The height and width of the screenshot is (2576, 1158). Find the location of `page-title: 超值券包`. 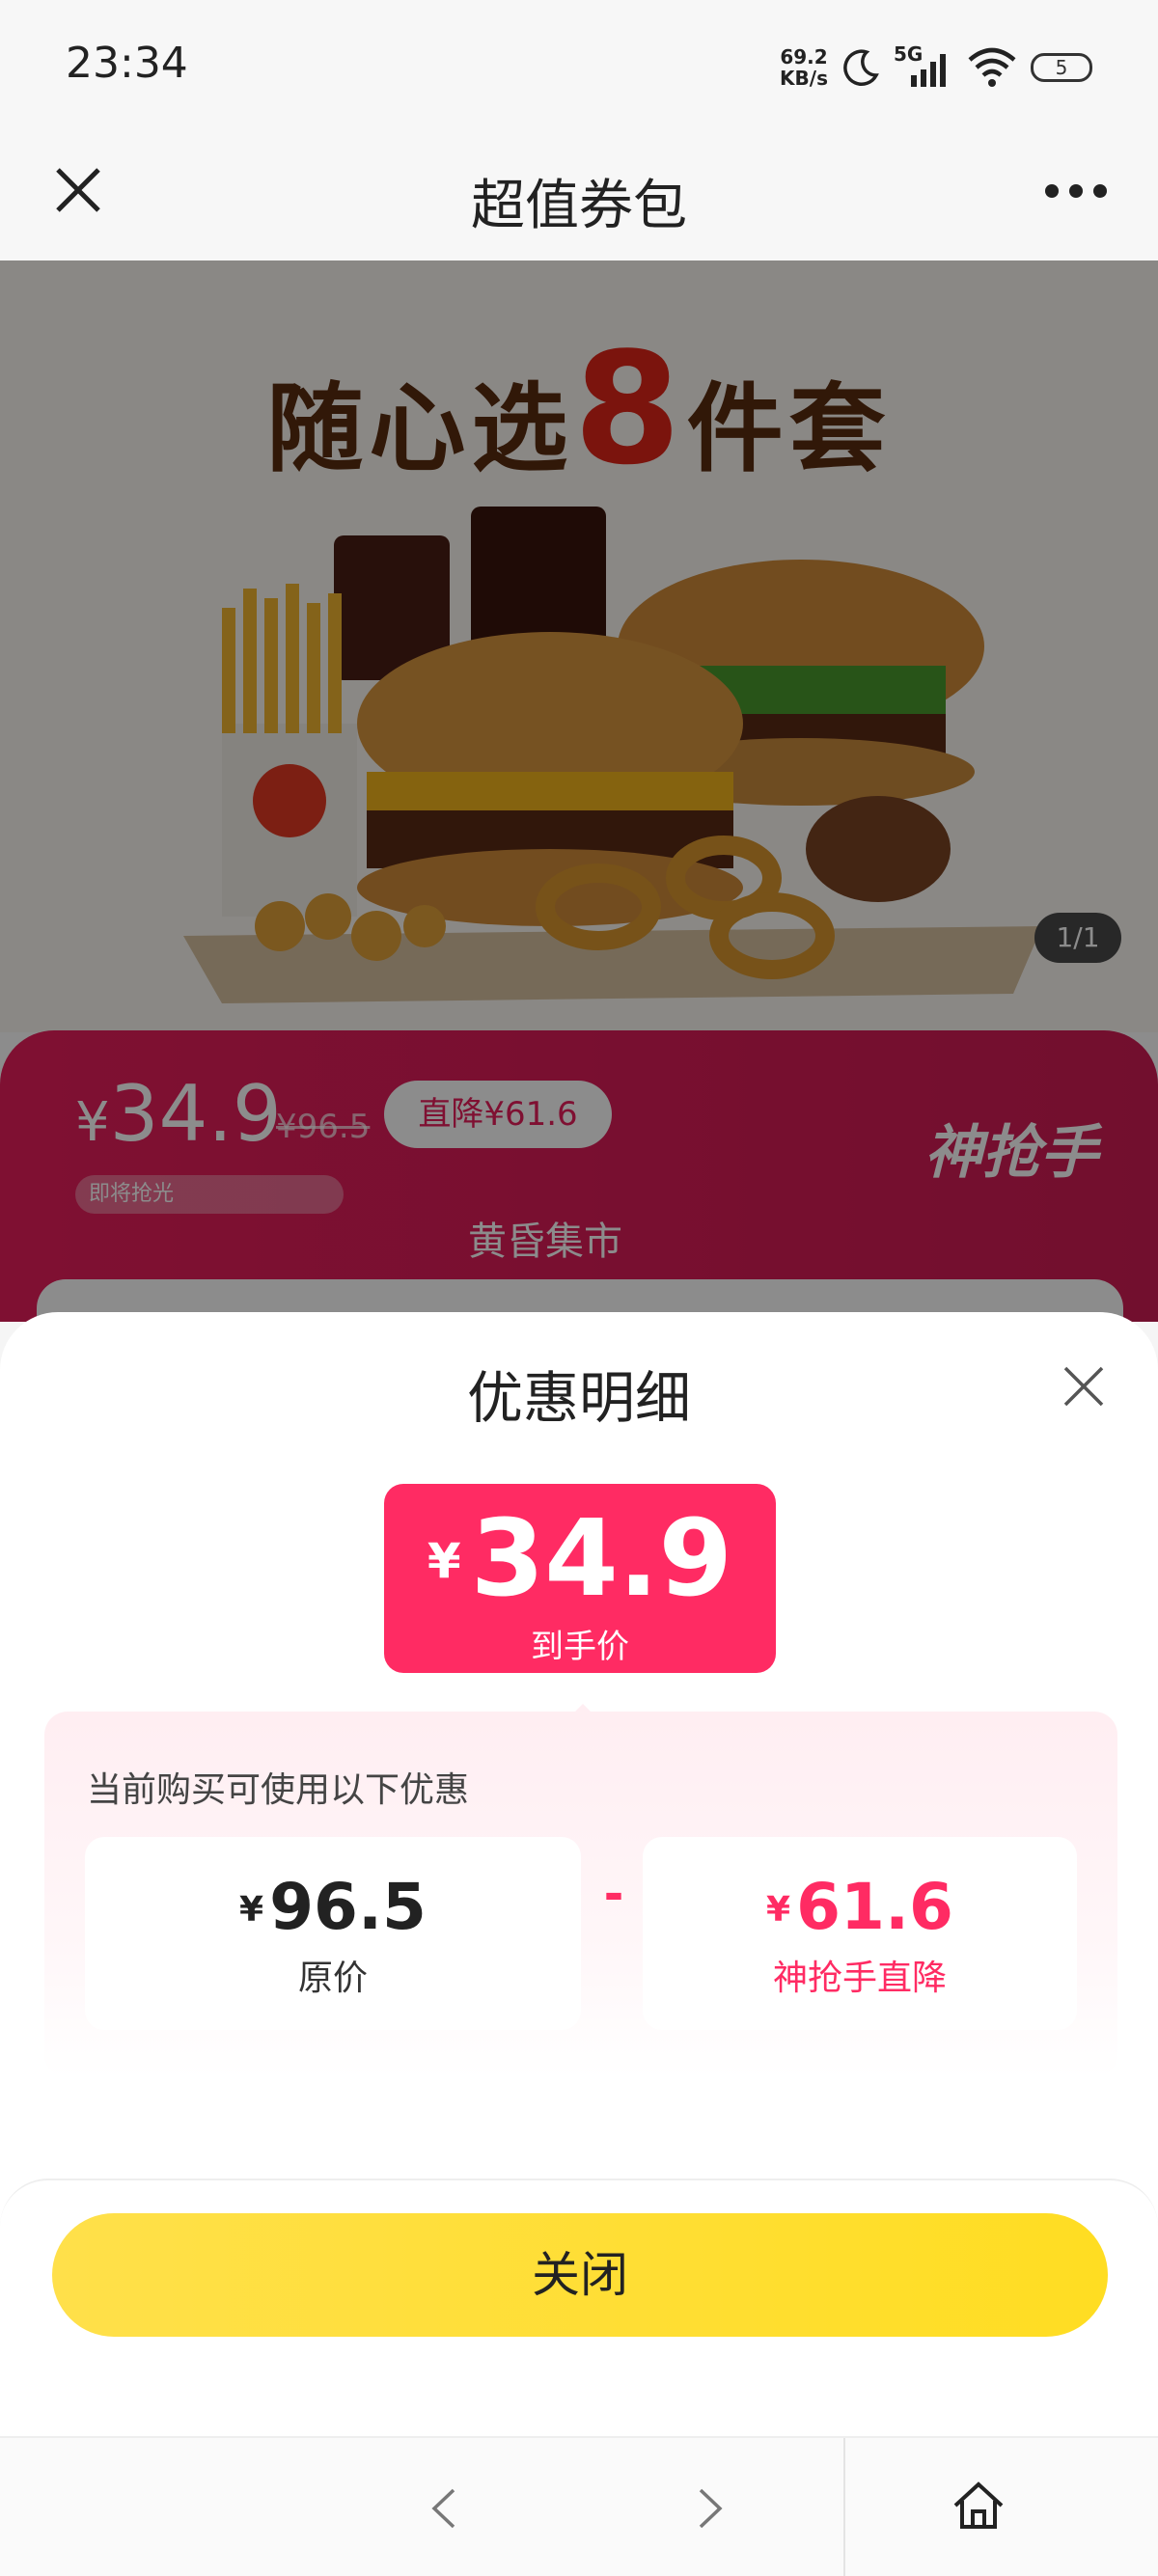

page-title: 超值券包 is located at coordinates (579, 206).